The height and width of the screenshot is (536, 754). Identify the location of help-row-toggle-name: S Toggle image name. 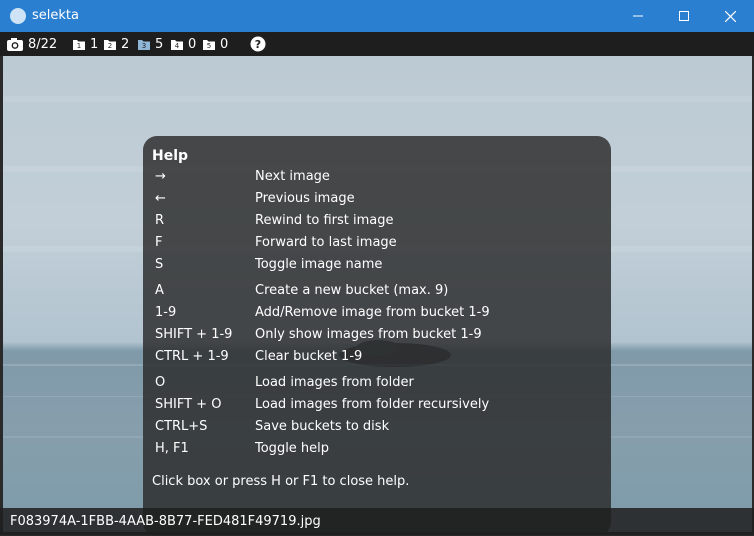
(375, 267).